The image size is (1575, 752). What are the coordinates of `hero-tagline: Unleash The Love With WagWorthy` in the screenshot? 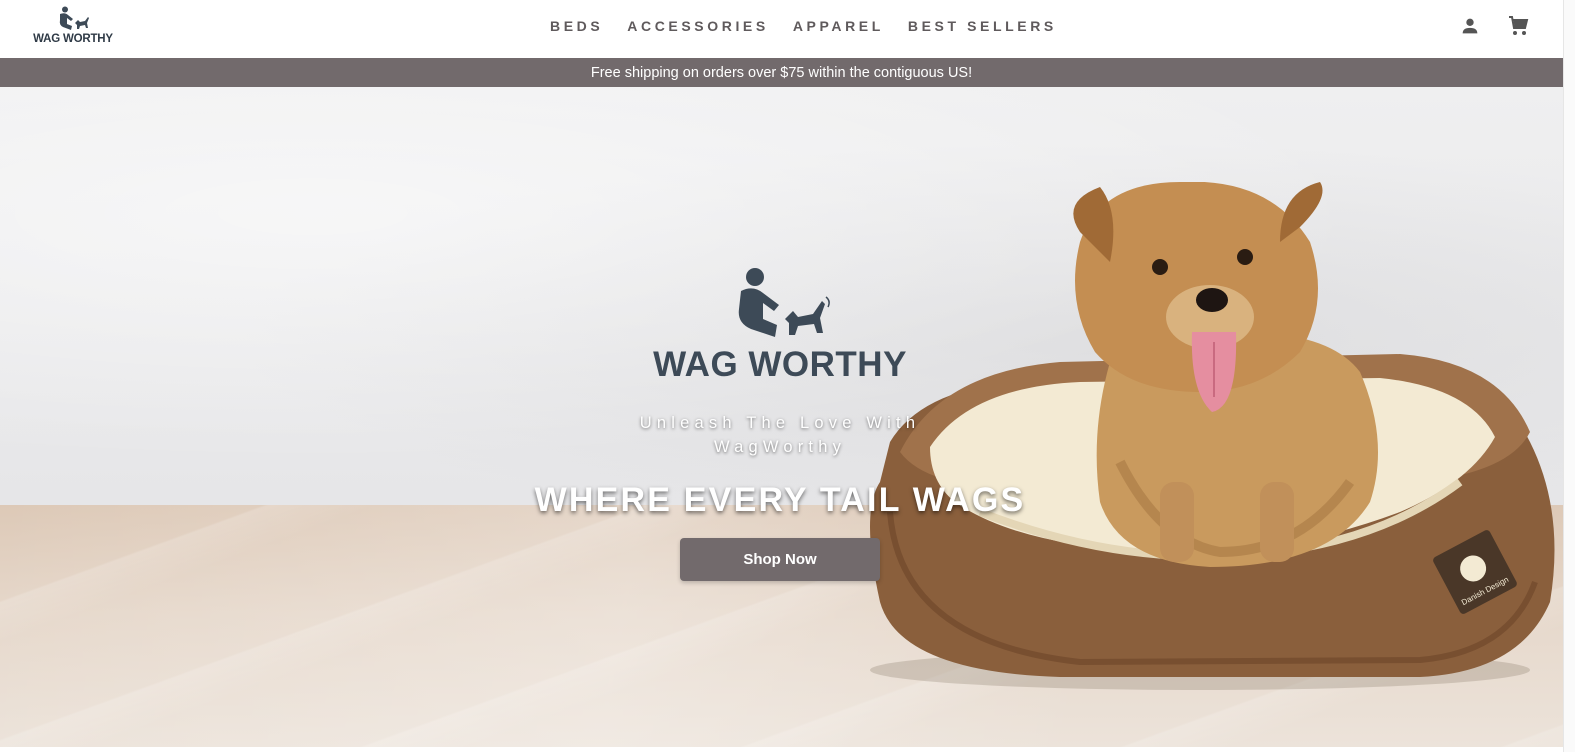 It's located at (780, 435).